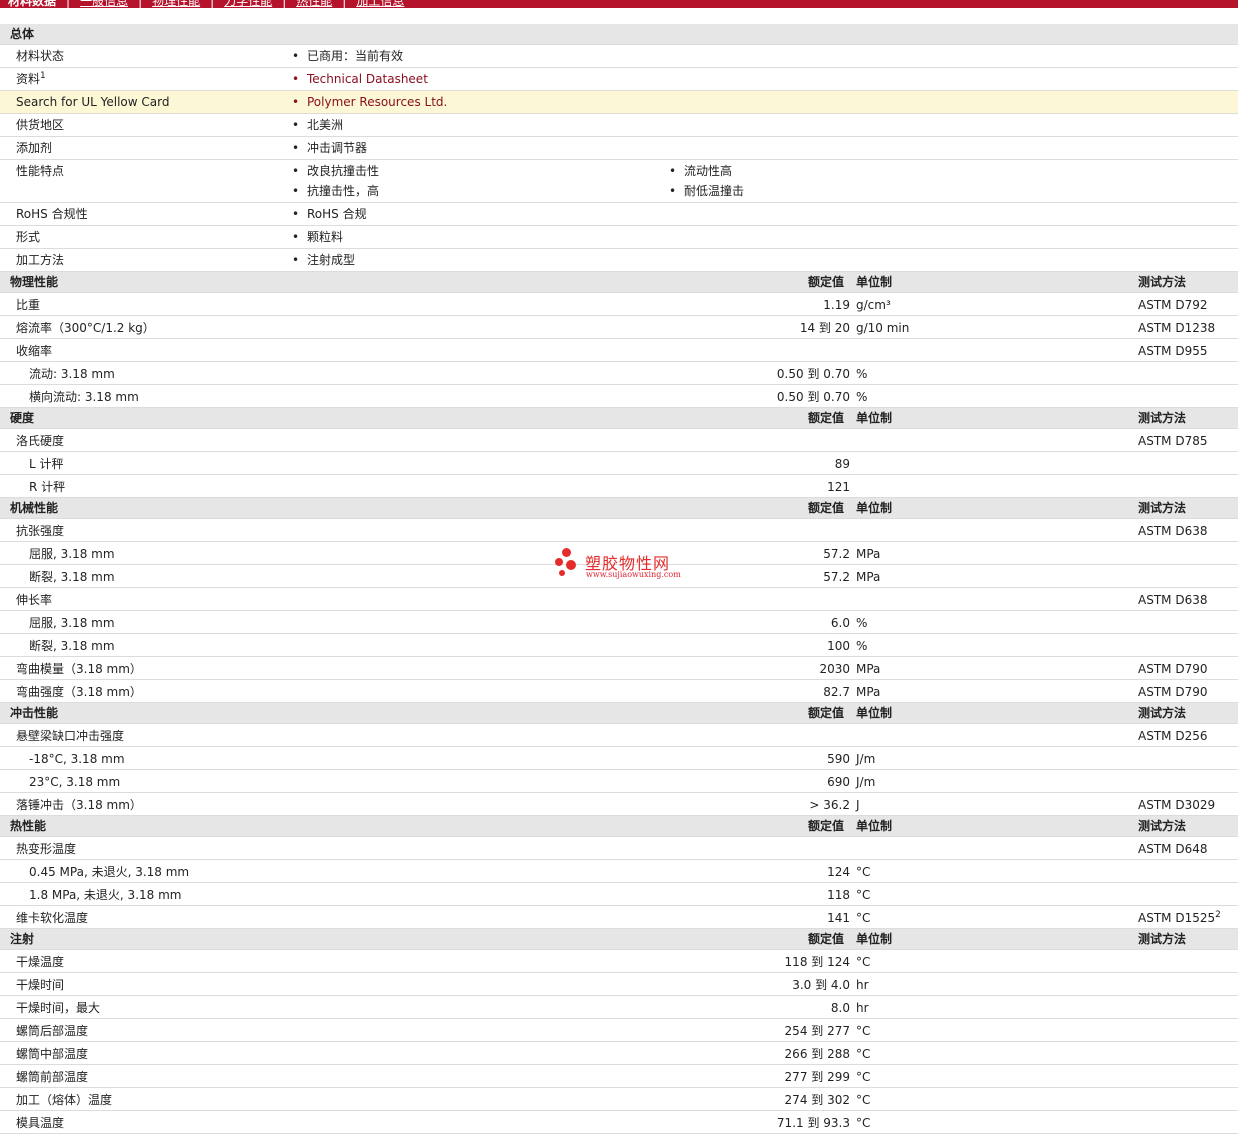 The image size is (1238, 1134). I want to click on property-unit: MPa, so click(868, 577).